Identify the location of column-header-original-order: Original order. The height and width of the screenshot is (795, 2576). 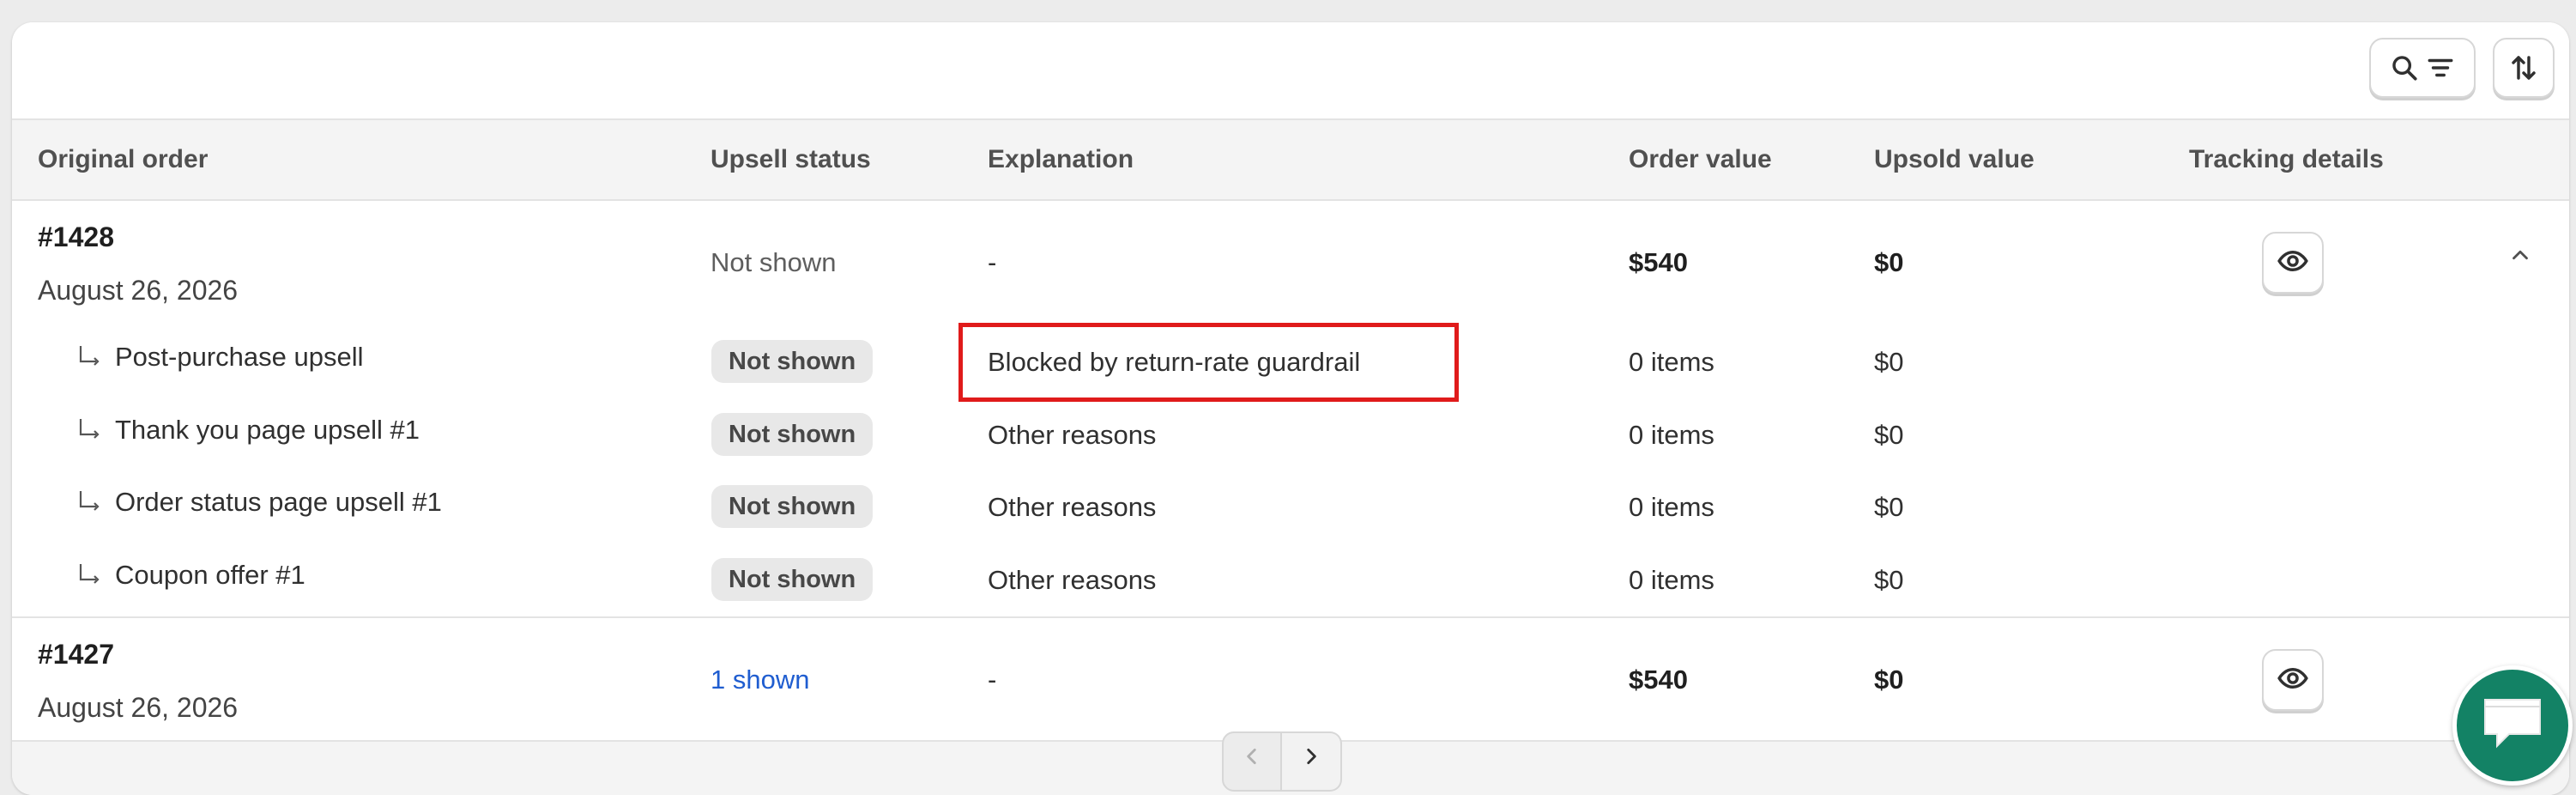
(123, 159).